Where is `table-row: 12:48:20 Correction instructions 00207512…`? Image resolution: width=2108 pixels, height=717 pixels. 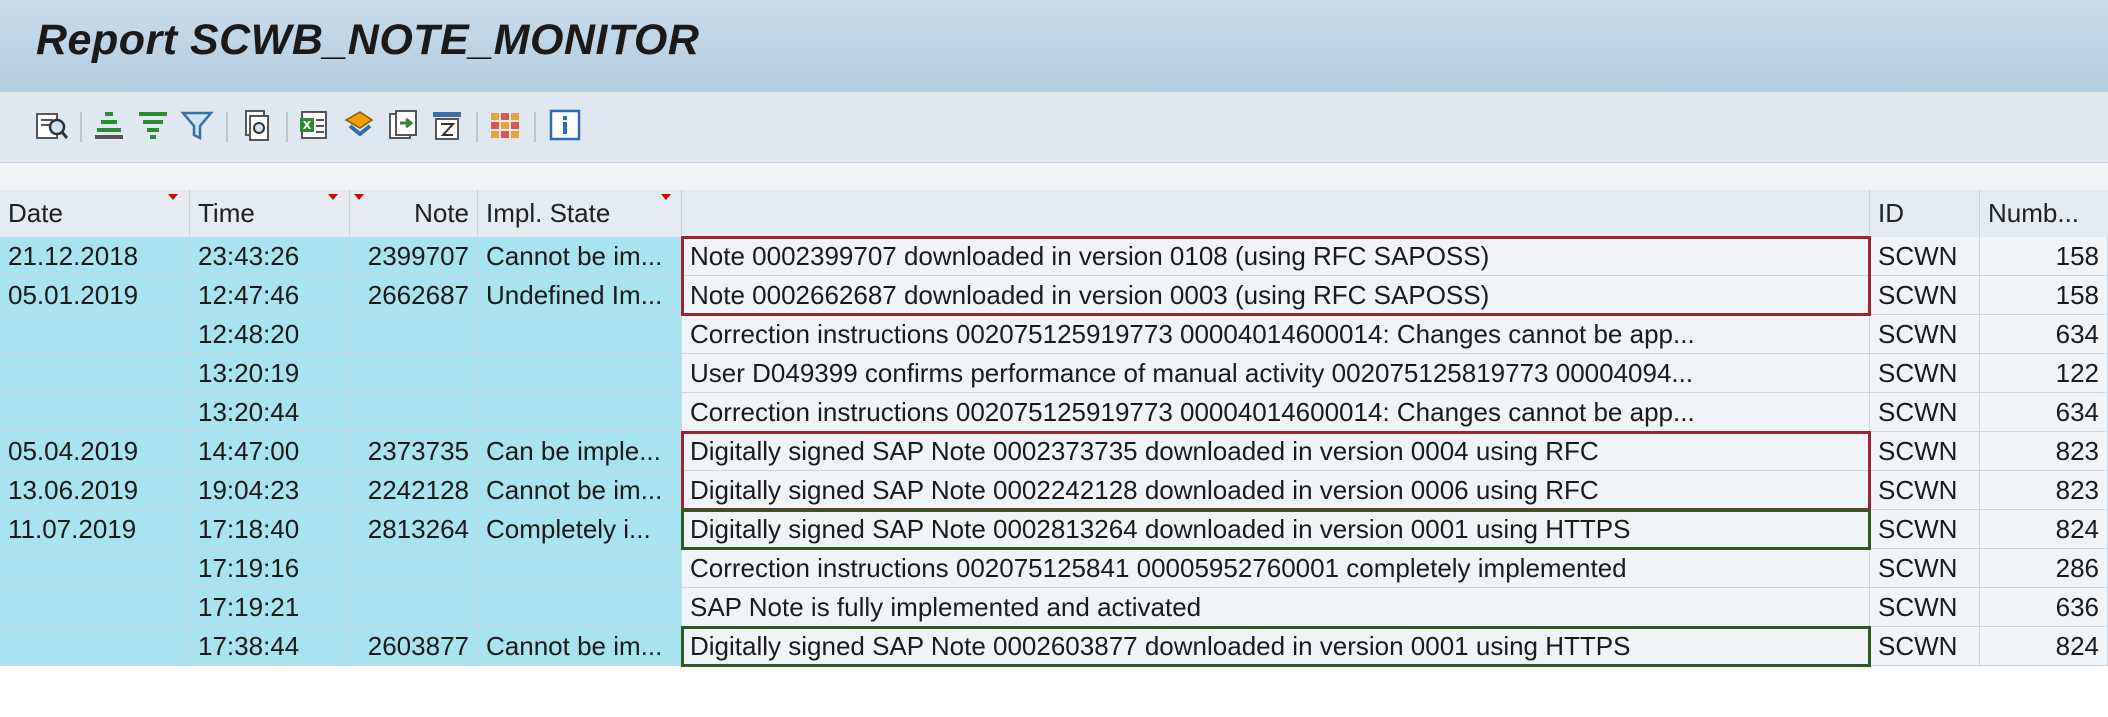
table-row: 12:48:20 Correction instructions 00207512… is located at coordinates (1054, 334).